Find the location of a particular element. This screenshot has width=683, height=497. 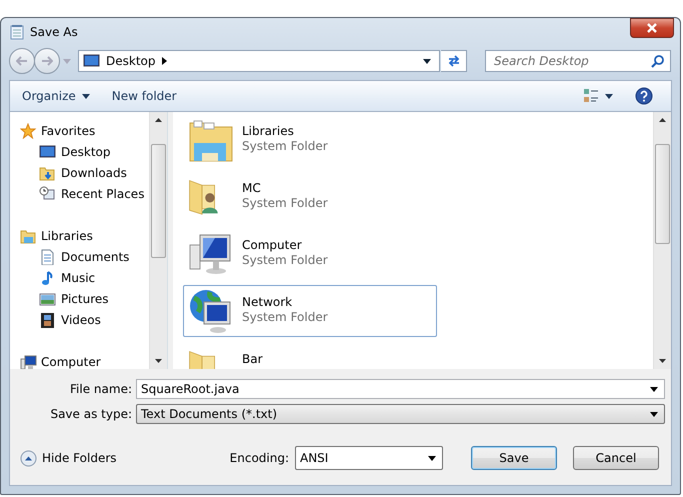

file-type-dropdown: Text Documents (*.txt) is located at coordinates (400, 414).